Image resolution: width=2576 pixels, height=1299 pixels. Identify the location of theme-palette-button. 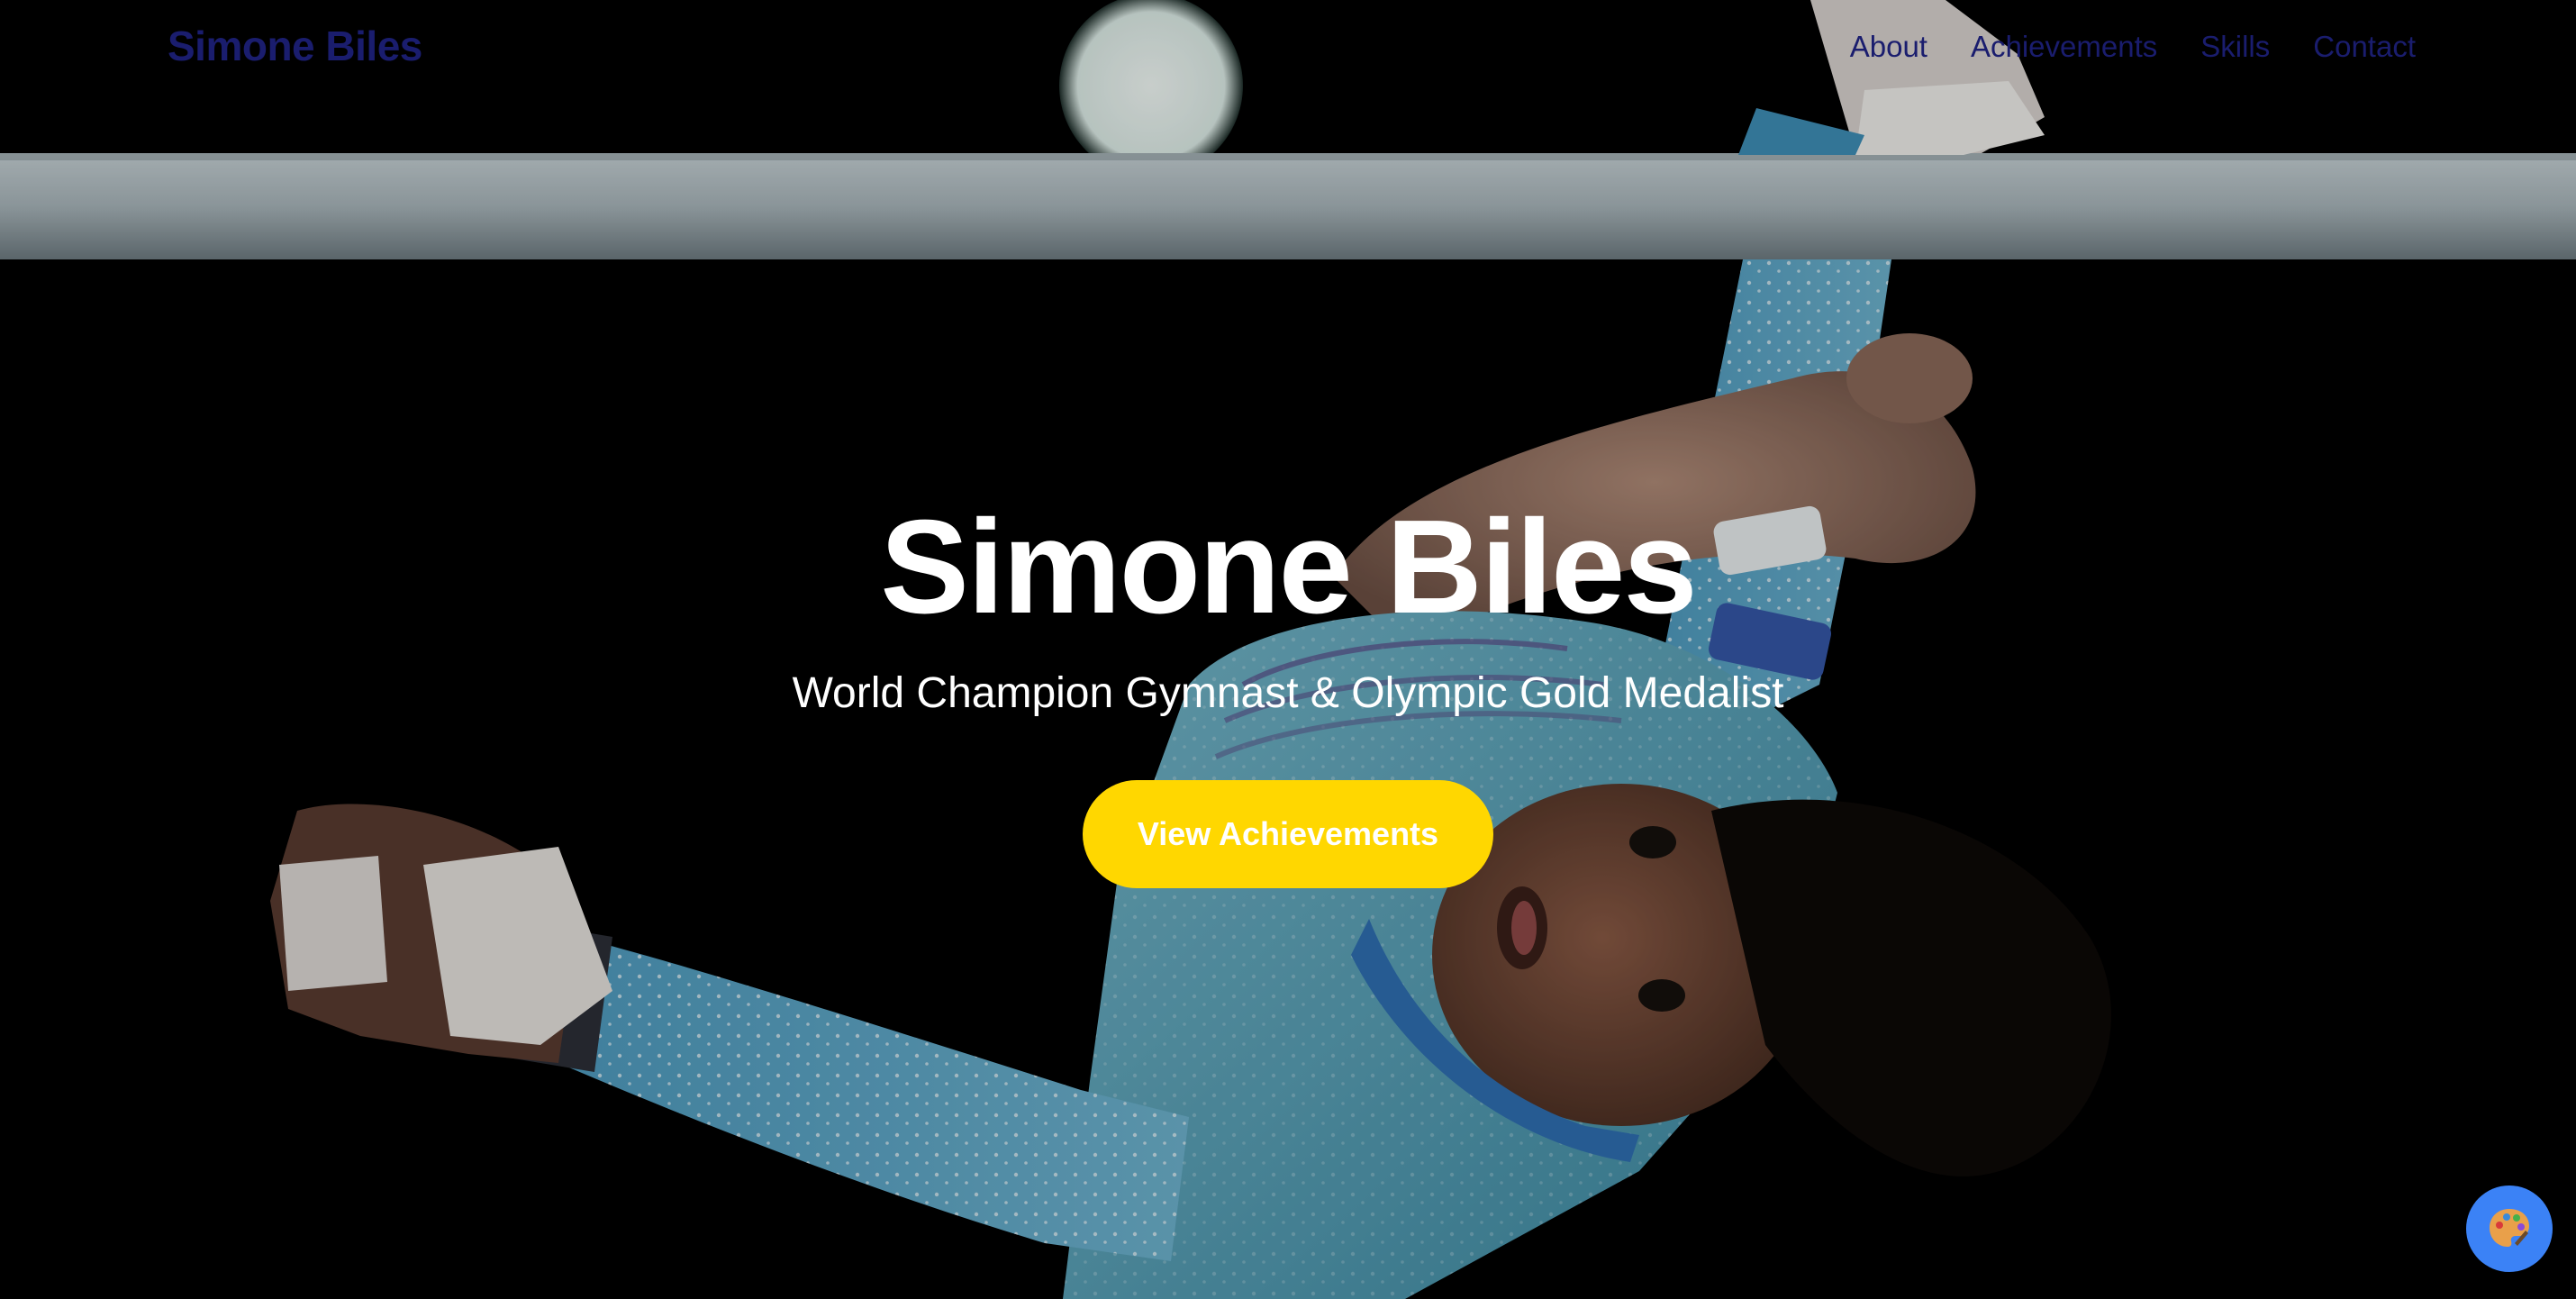
(2509, 1229).